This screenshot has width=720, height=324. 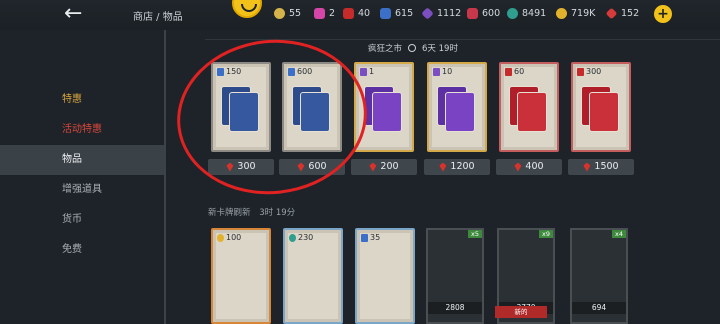 I want to click on item-qty: 230, so click(x=301, y=237).